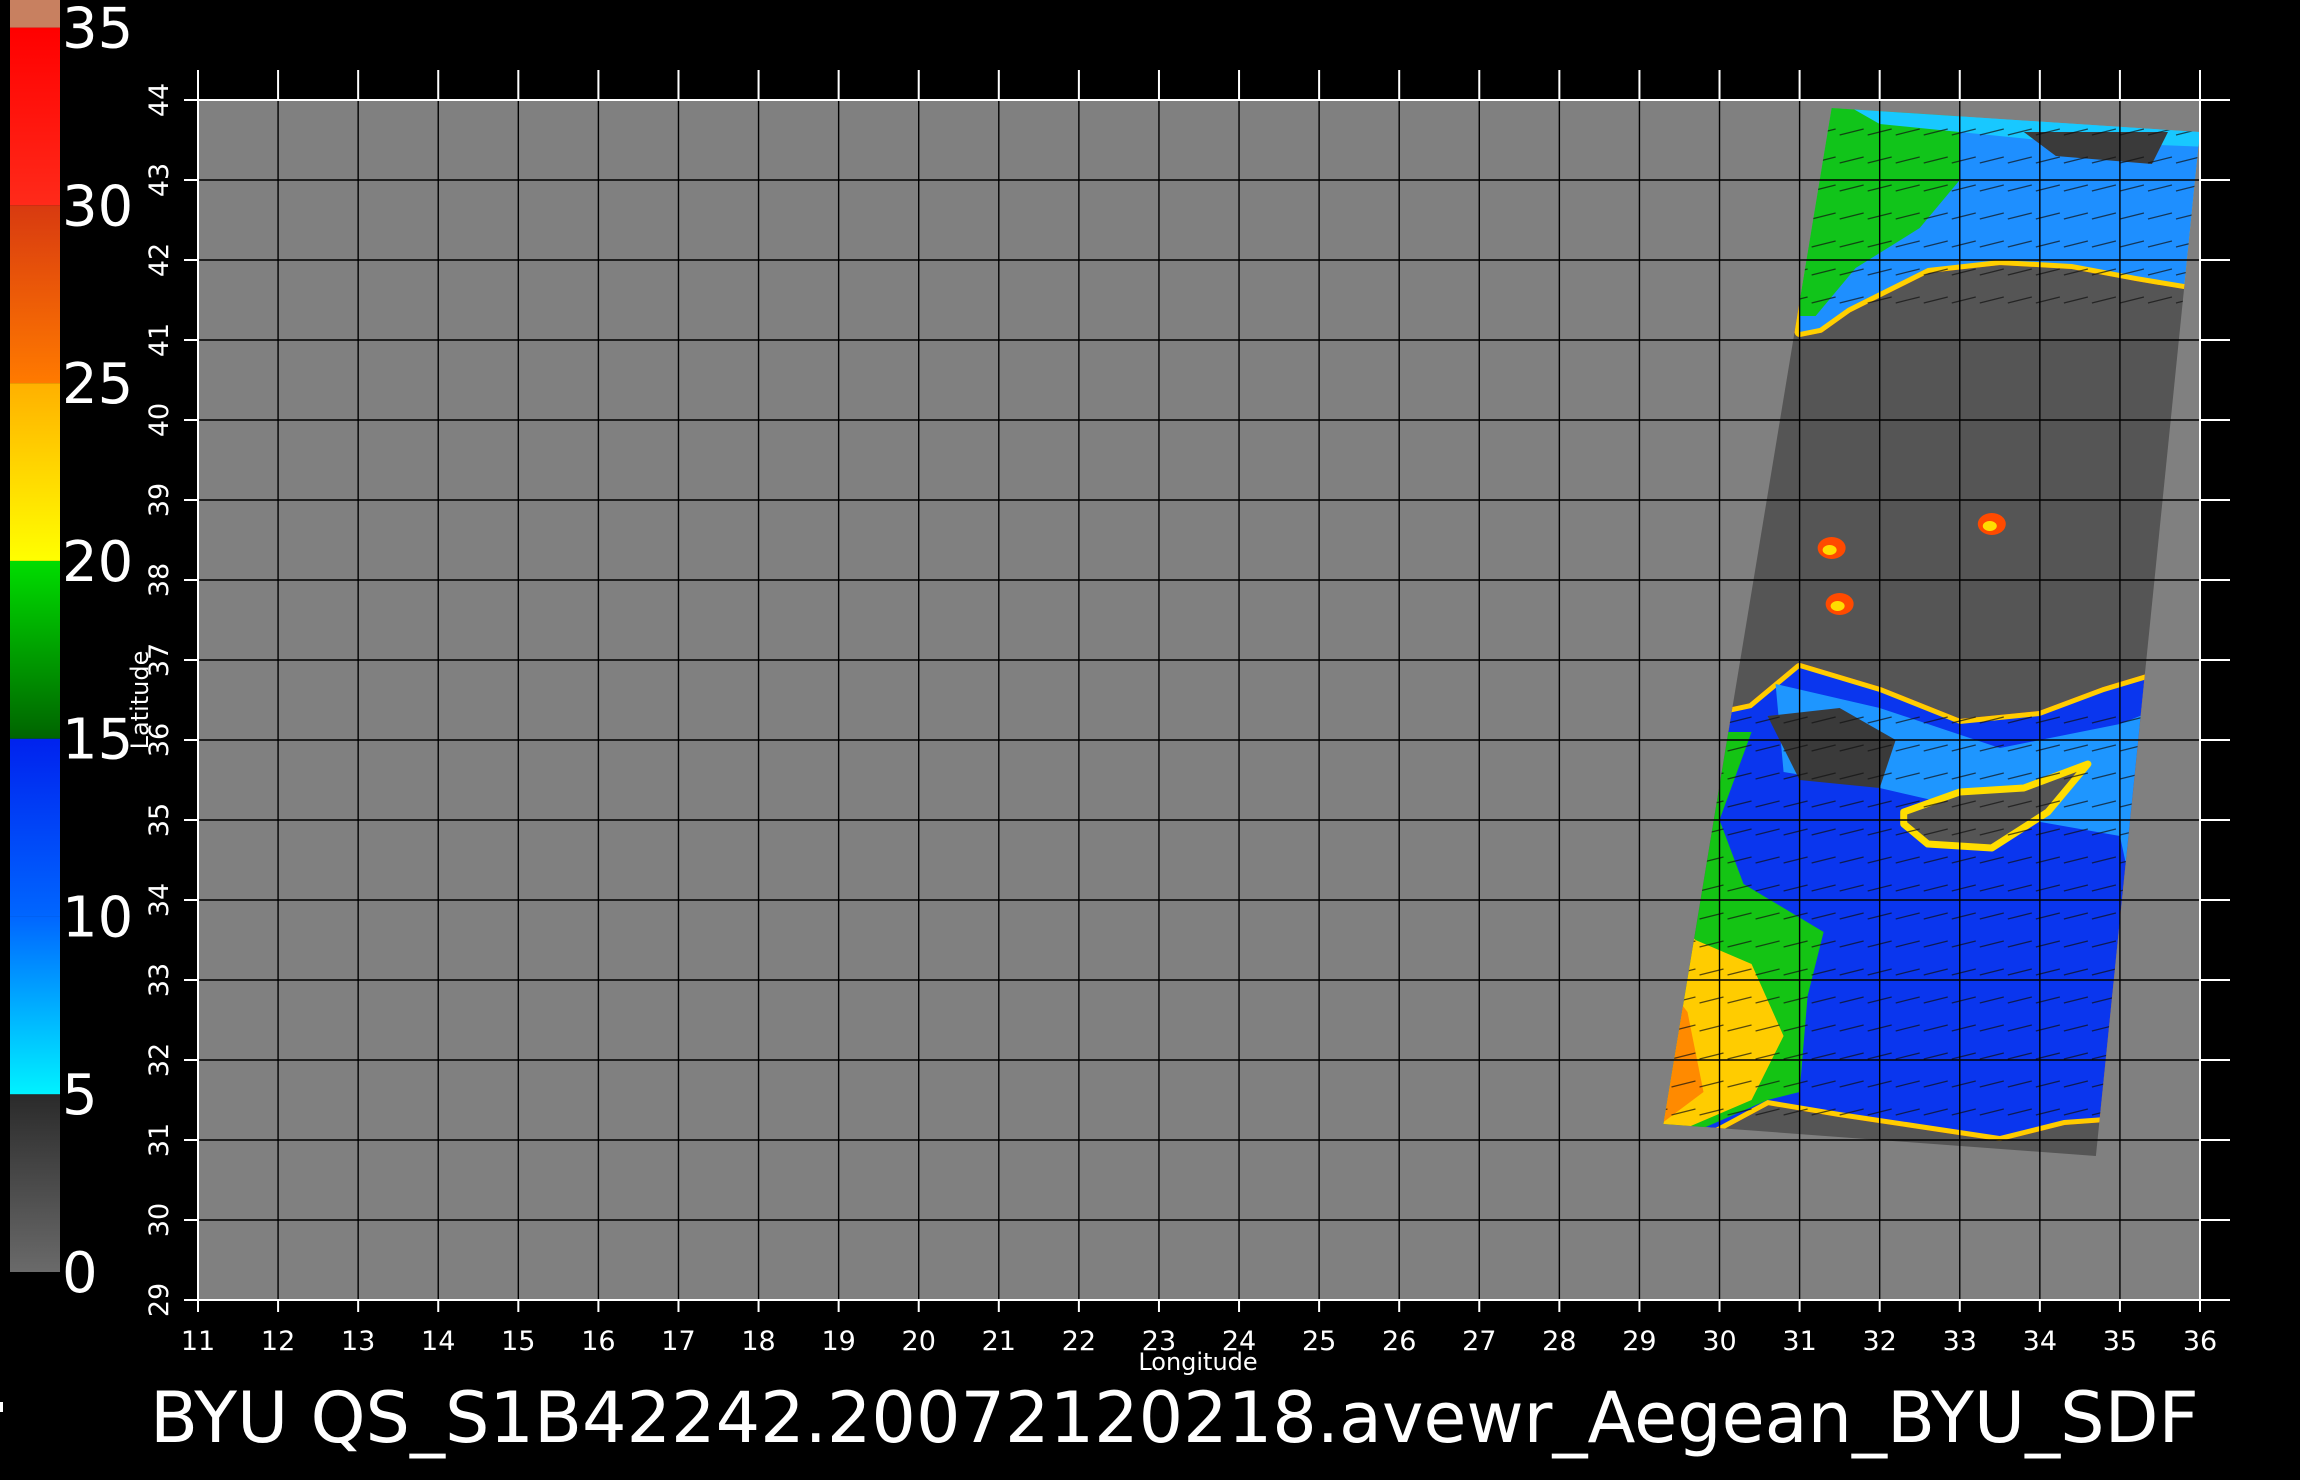 Image resolution: width=2300 pixels, height=1480 pixels. What do you see at coordinates (2120, 1341) in the screenshot?
I see `lon-tick-label: 35` at bounding box center [2120, 1341].